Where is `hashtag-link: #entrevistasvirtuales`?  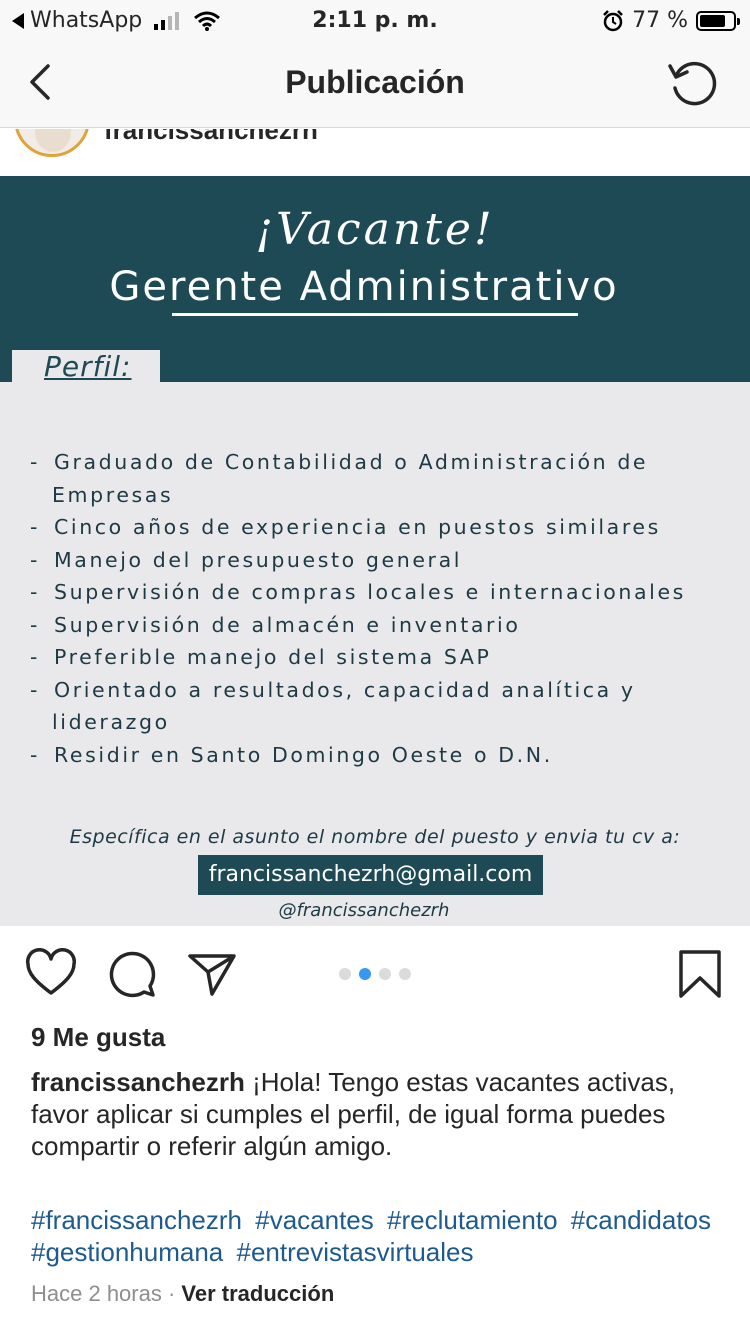
hashtag-link: #entrevistasvirtuales is located at coordinates (355, 1252).